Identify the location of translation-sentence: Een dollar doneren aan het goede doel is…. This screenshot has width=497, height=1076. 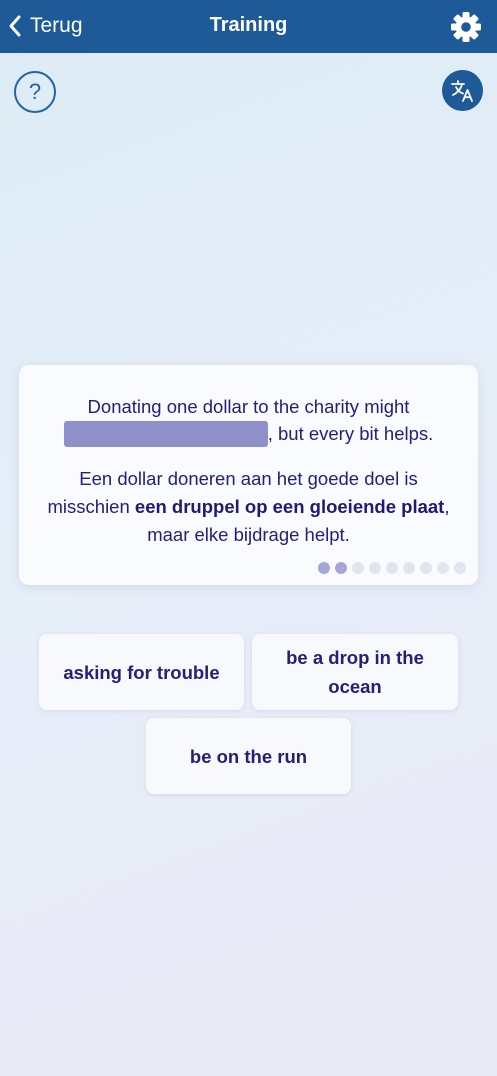
(248, 507).